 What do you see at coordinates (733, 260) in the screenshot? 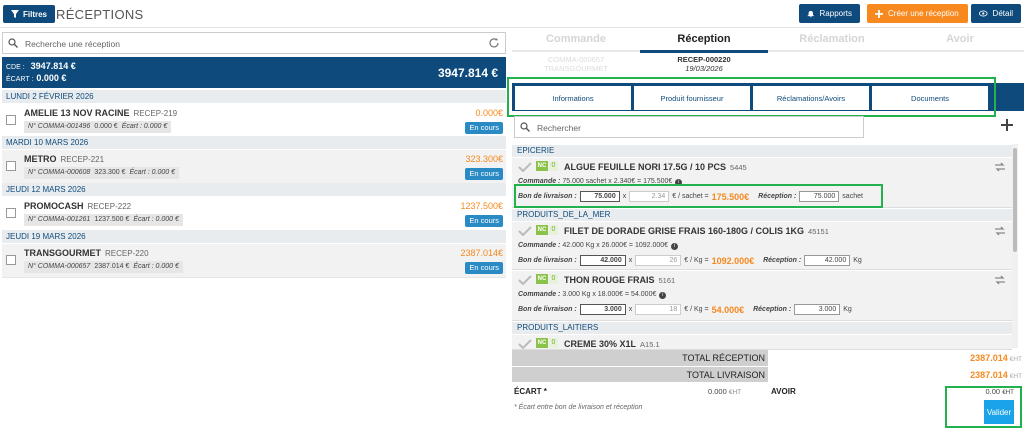
I see `delivery-total: 1092.000€` at bounding box center [733, 260].